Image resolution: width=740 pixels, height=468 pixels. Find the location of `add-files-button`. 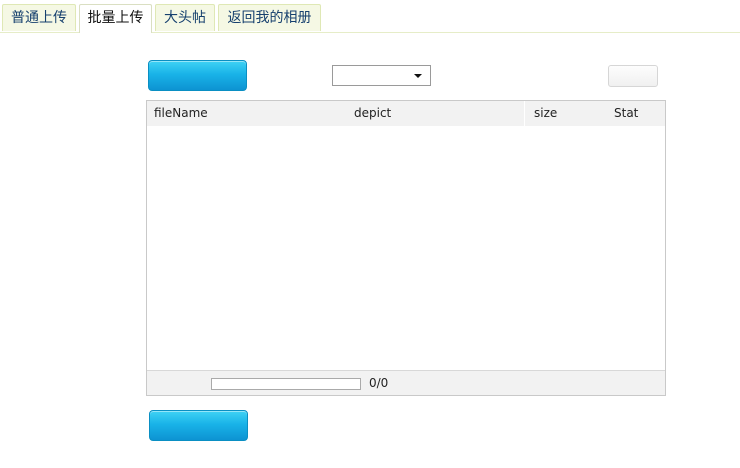

add-files-button is located at coordinates (197, 75).